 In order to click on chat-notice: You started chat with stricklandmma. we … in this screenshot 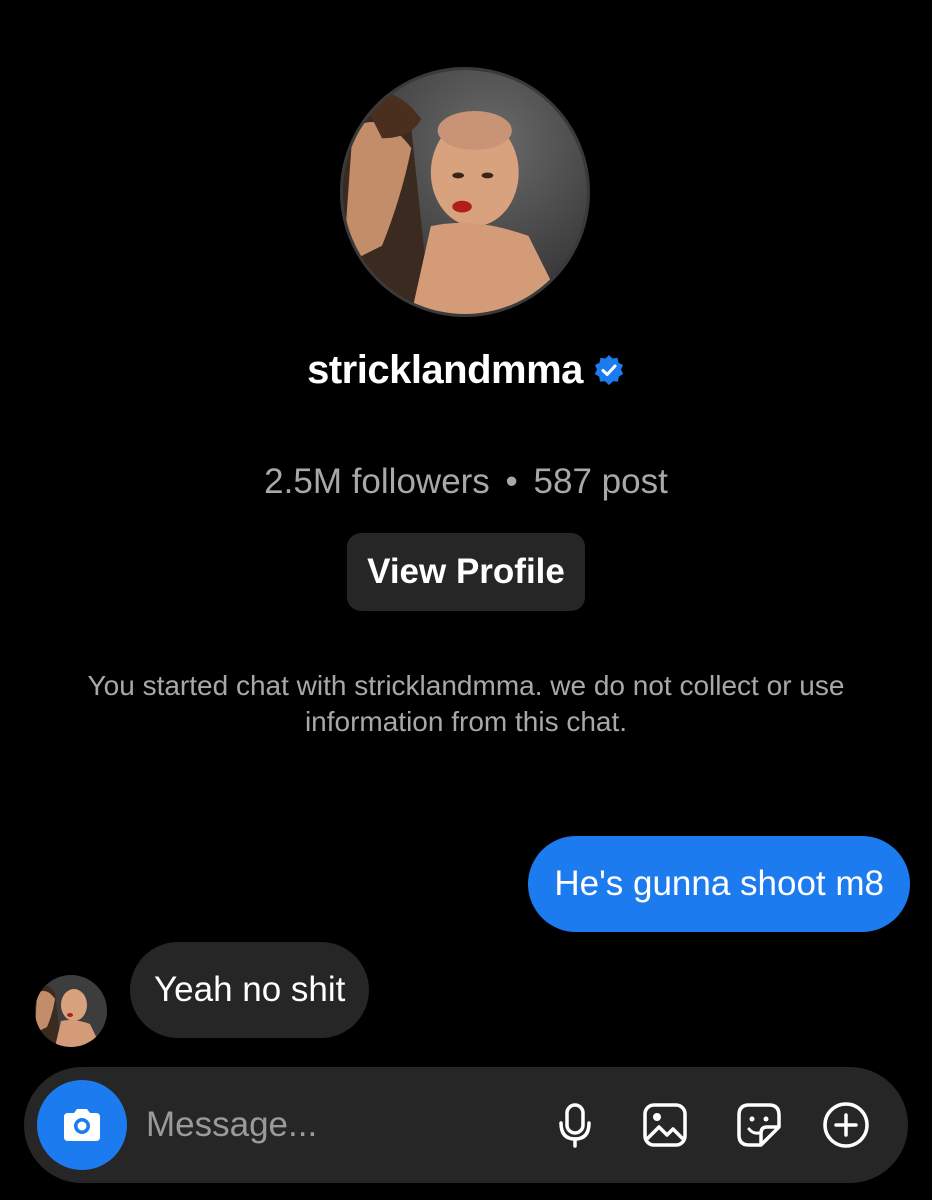, I will do `click(466, 703)`.